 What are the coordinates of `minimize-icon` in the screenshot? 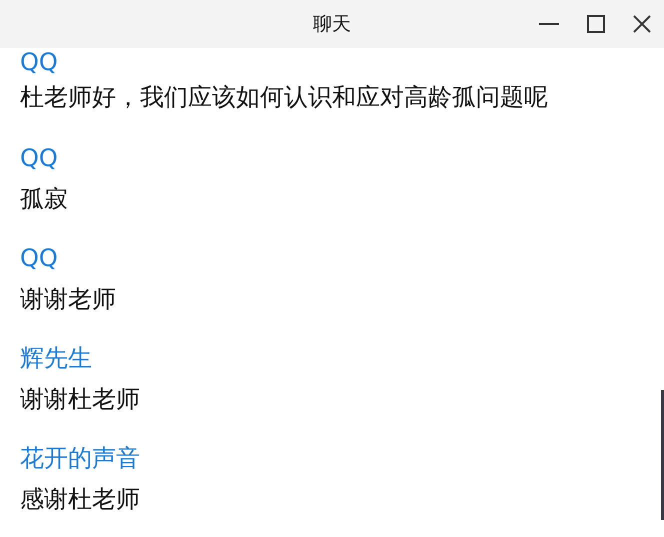 It's located at (549, 24).